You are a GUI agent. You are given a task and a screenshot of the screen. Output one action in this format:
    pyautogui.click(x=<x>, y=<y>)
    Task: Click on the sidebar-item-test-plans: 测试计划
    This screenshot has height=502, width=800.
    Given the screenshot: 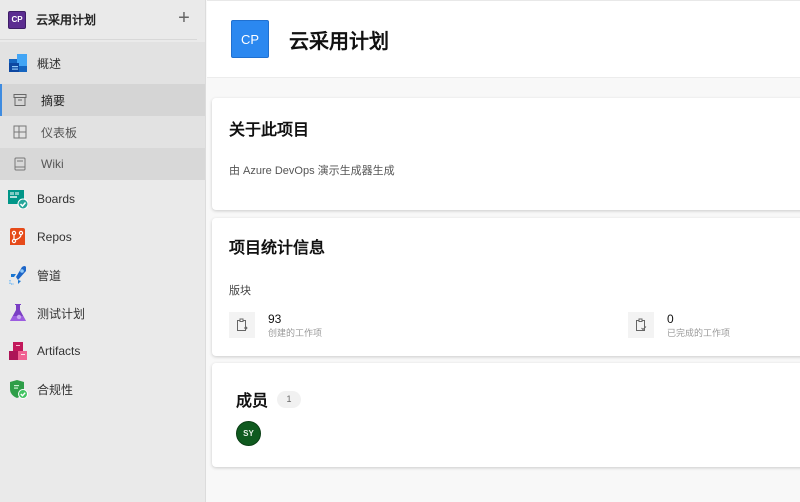 What is the action you would take?
    pyautogui.click(x=102, y=313)
    